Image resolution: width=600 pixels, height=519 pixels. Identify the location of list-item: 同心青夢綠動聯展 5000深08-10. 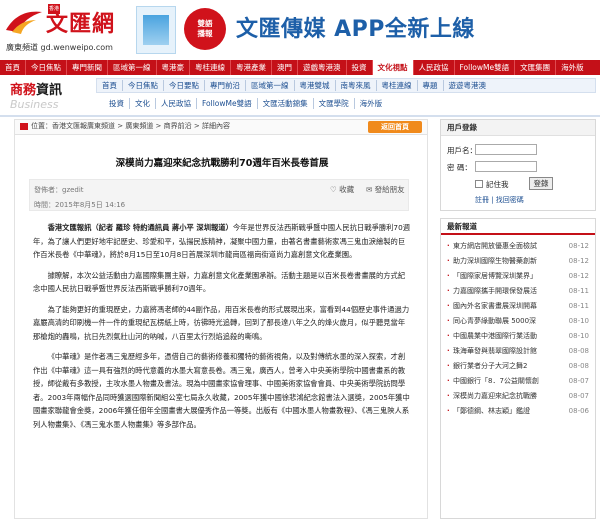
(519, 321).